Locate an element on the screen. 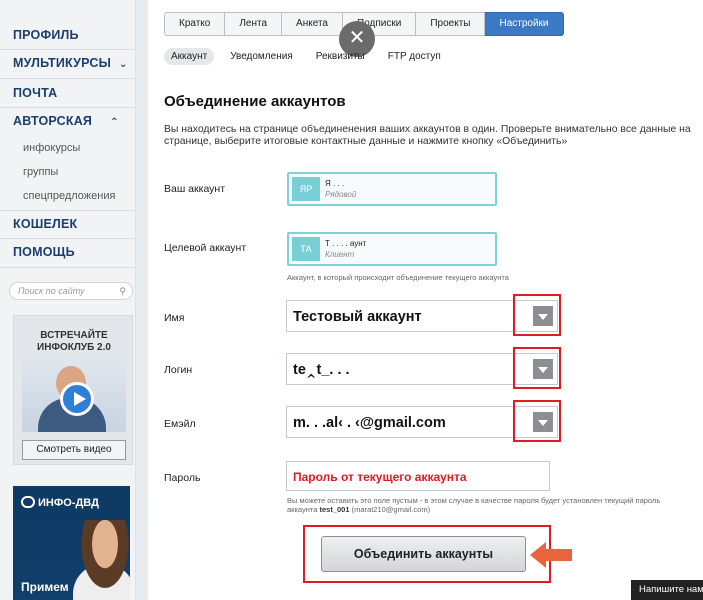 The width and height of the screenshot is (703, 600). watch-video-button: Смотреть видео is located at coordinates (74, 450).